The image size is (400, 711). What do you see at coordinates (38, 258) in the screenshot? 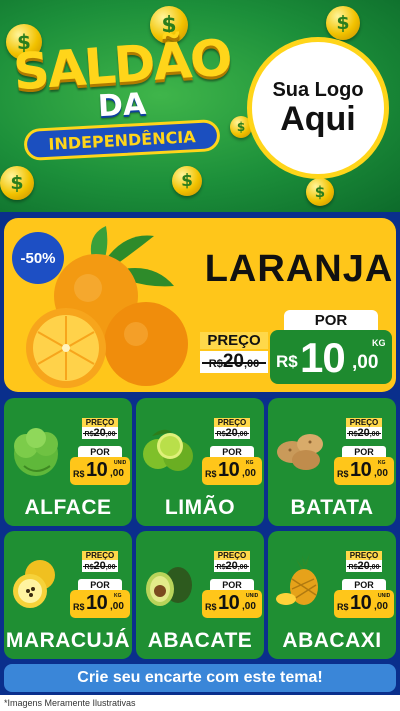
I see `discount-badge: -50%` at bounding box center [38, 258].